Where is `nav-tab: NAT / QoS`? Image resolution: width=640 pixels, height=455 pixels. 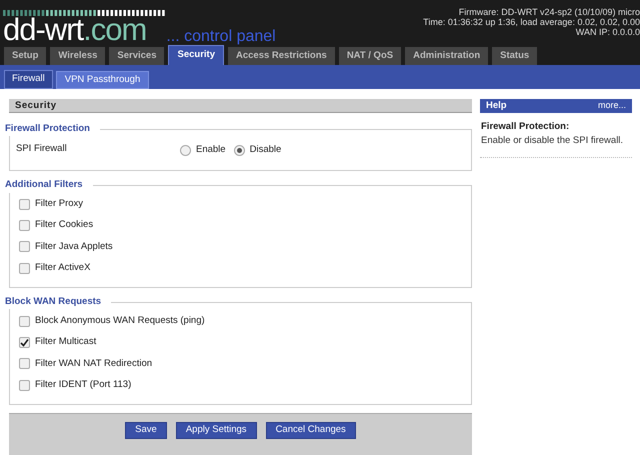 nav-tab: NAT / QoS is located at coordinates (370, 56).